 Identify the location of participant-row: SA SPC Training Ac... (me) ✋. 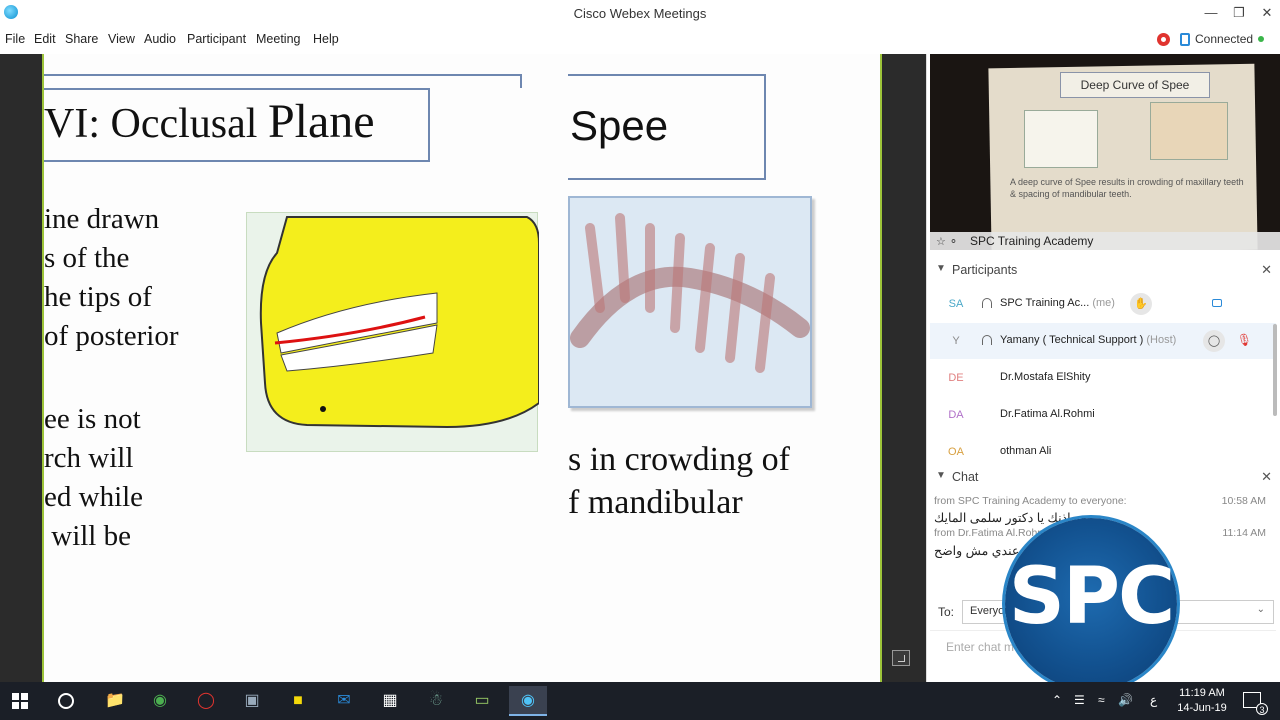
(1103, 304).